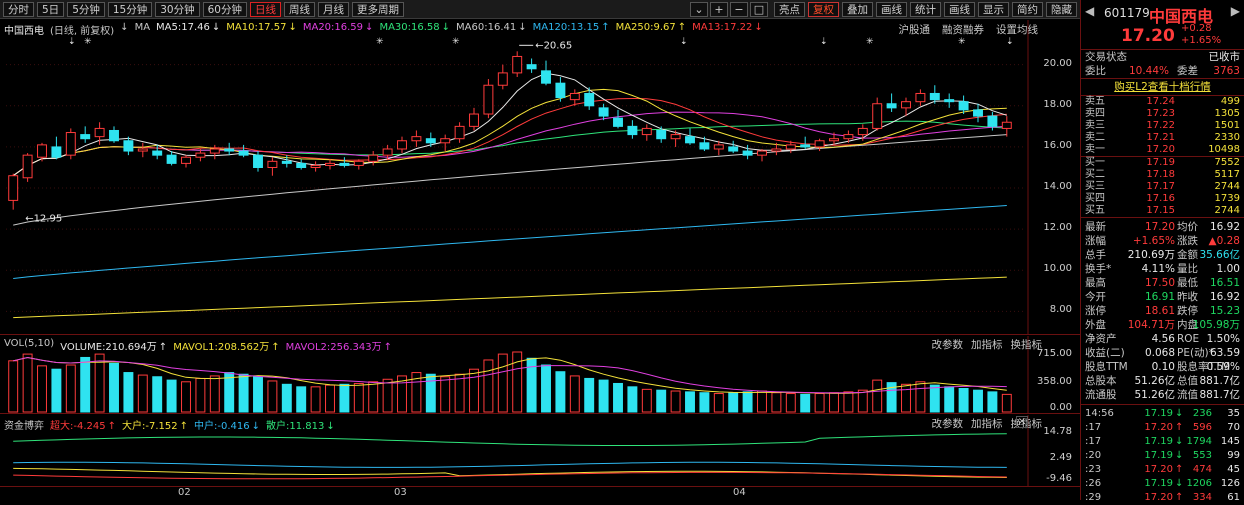  Describe the element at coordinates (339, 345) in the screenshot. I see `vol-legend-item-2: MAVOL2:256.343万 ↑` at that location.